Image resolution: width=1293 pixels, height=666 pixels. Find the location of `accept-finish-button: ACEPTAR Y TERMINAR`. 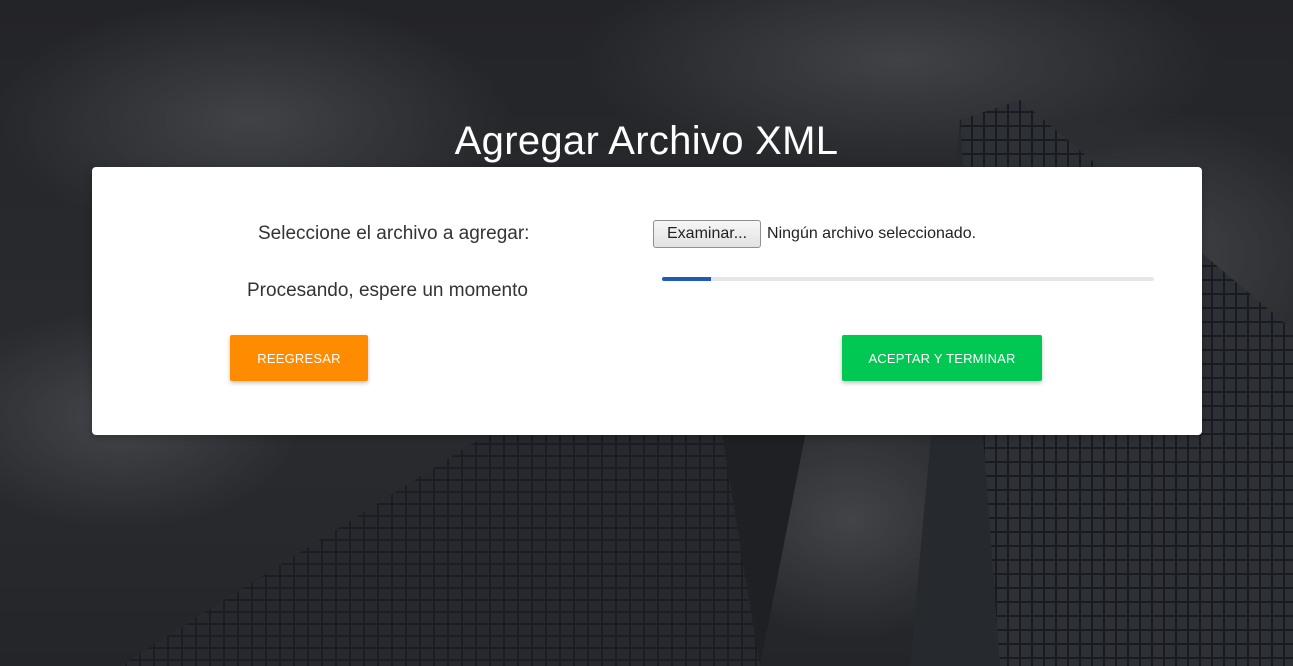

accept-finish-button: ACEPTAR Y TERMINAR is located at coordinates (942, 358).